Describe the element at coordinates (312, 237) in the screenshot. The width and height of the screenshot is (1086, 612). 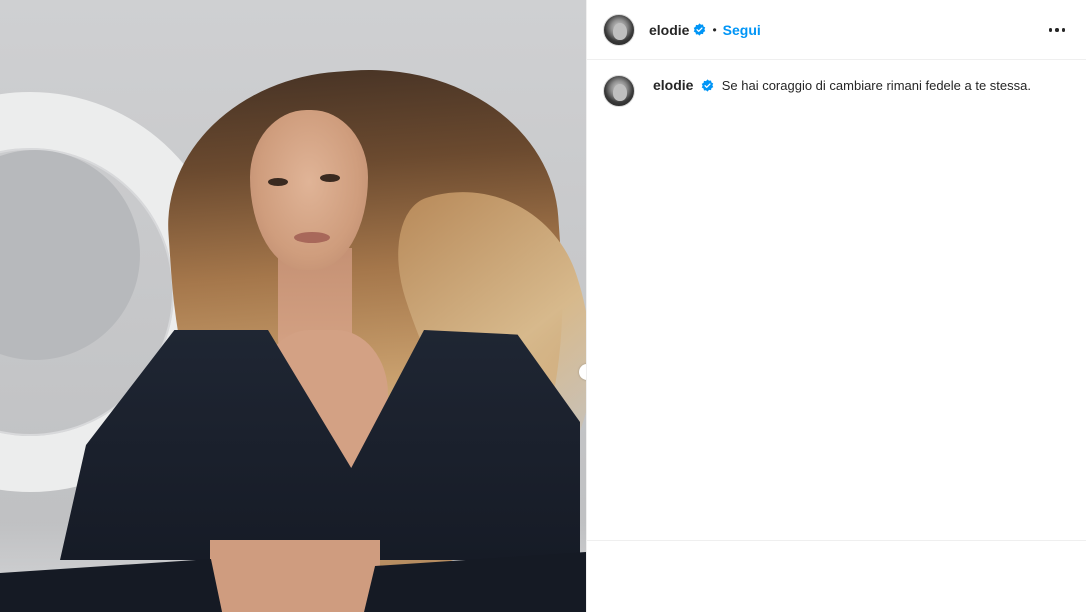
I see `lips-shape` at that location.